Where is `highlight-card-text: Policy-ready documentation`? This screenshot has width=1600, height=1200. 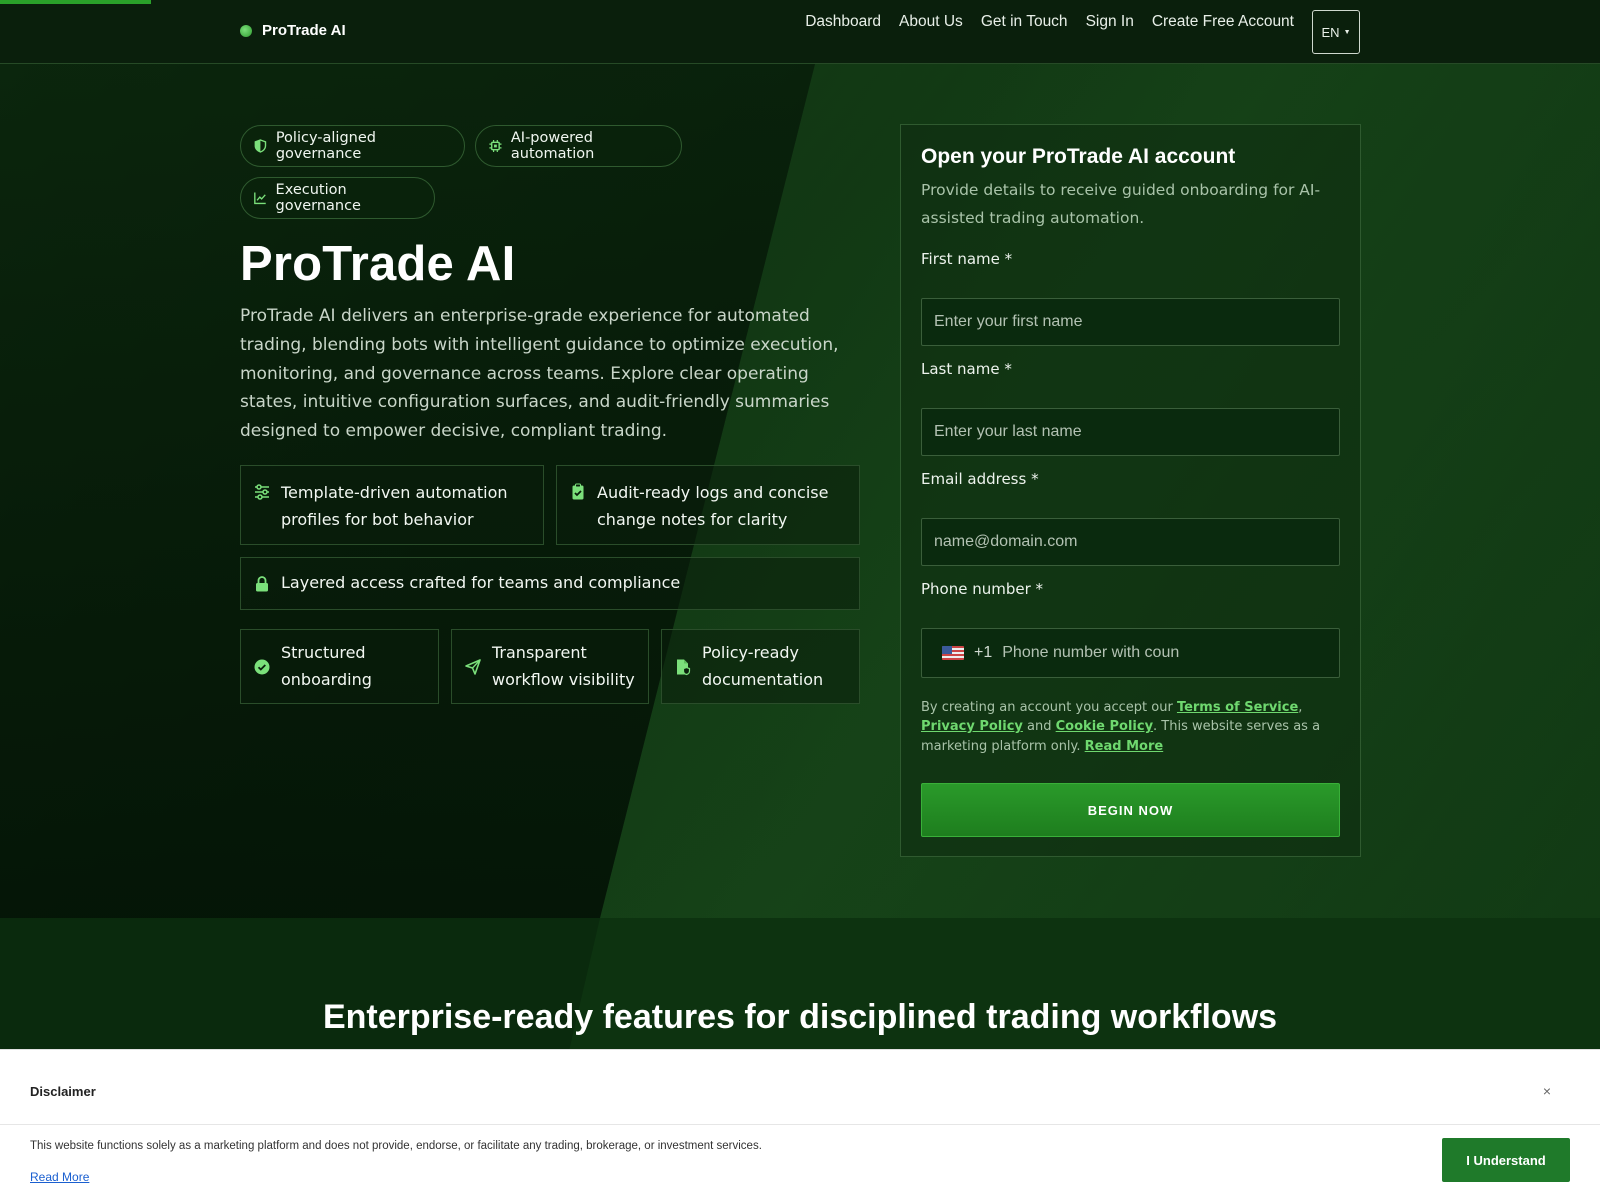 highlight-card-text: Policy-ready documentation is located at coordinates (763, 665).